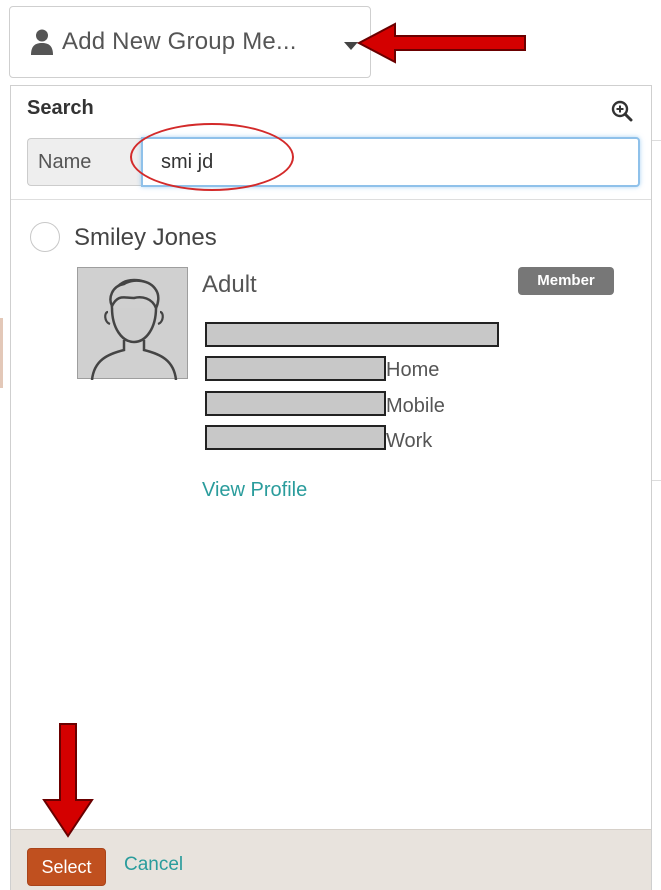 The height and width of the screenshot is (890, 661). I want to click on result-select-radio, so click(45, 237).